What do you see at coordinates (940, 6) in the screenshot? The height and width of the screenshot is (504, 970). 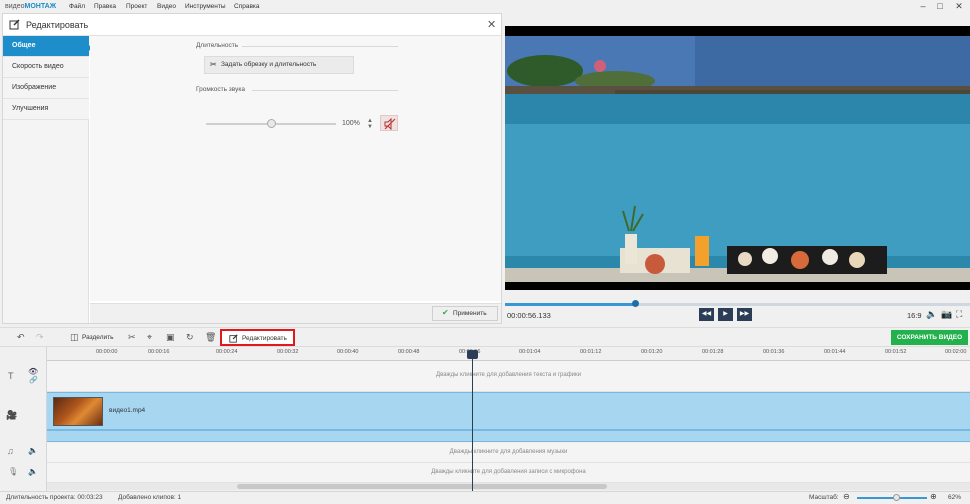 I see `maximize-icon: □` at bounding box center [940, 6].